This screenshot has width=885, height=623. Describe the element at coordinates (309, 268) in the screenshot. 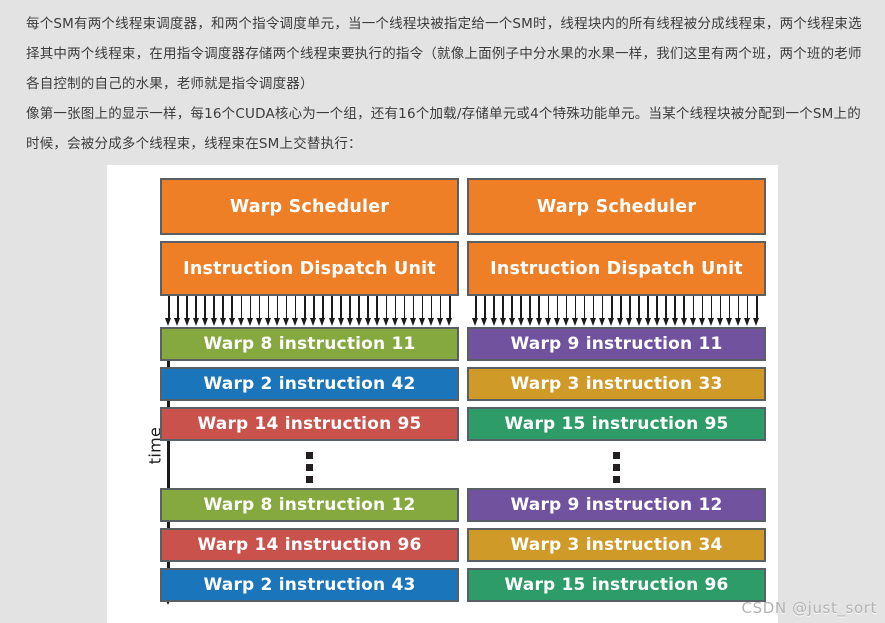

I see `instruction-dispatch-unit-box-left: Instruction Dispatch Unit` at that location.